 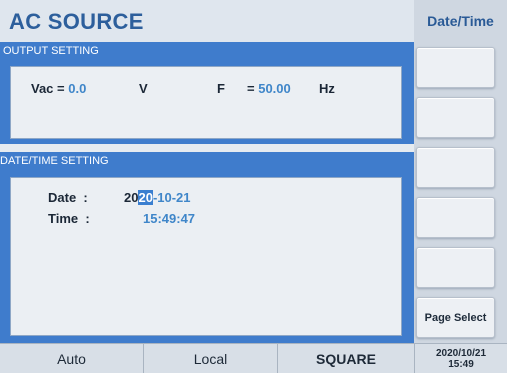 What do you see at coordinates (327, 88) in the screenshot?
I see `freq-unit: Hz` at bounding box center [327, 88].